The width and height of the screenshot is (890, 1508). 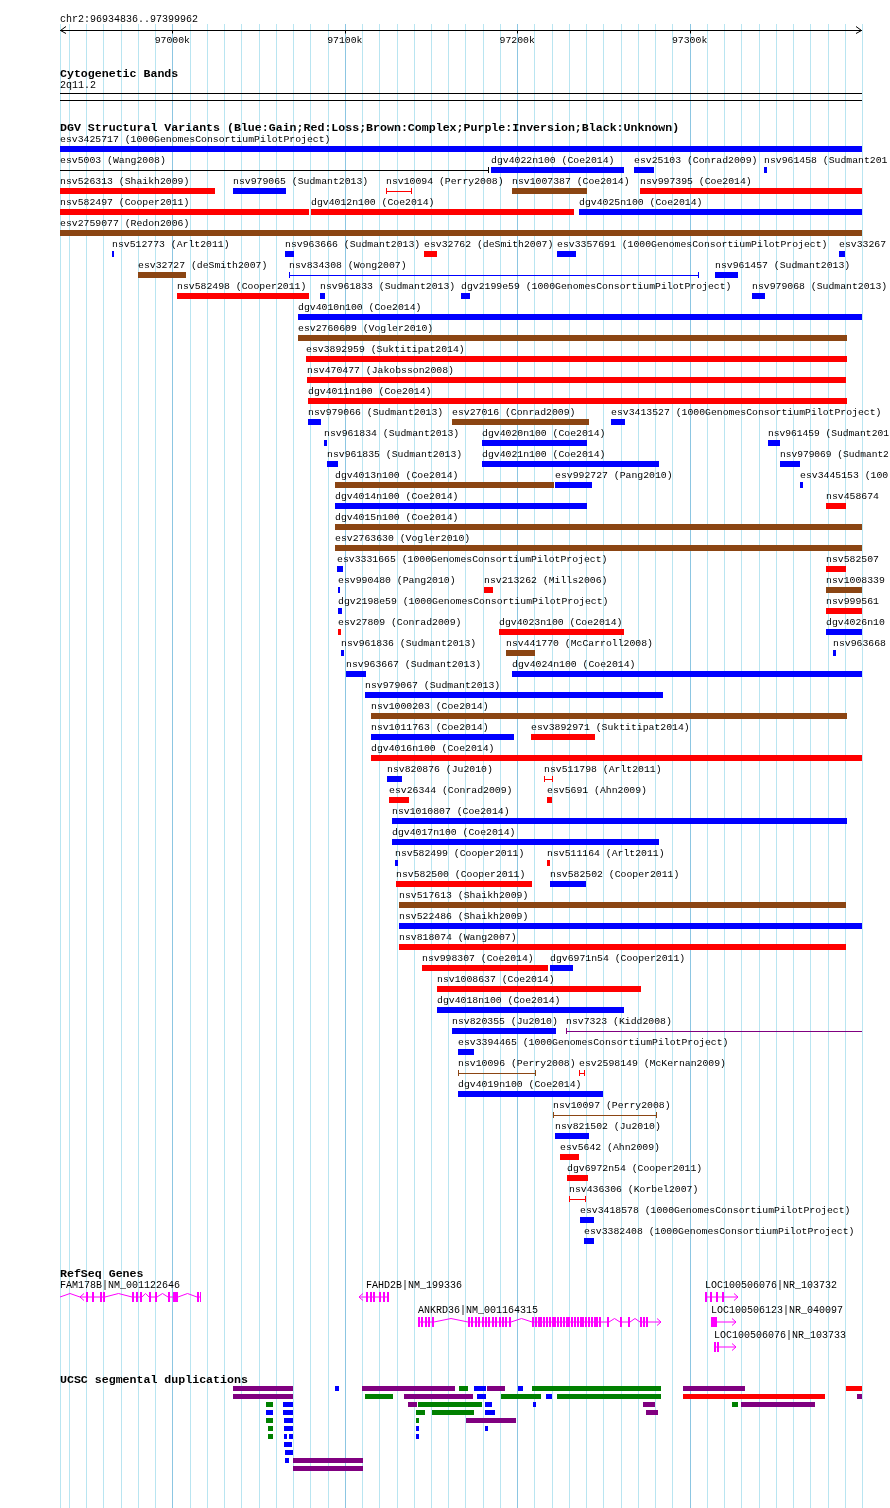 What do you see at coordinates (414, 665) in the screenshot?
I see `variant-label: nsv963667 (Sudmant2013)` at bounding box center [414, 665].